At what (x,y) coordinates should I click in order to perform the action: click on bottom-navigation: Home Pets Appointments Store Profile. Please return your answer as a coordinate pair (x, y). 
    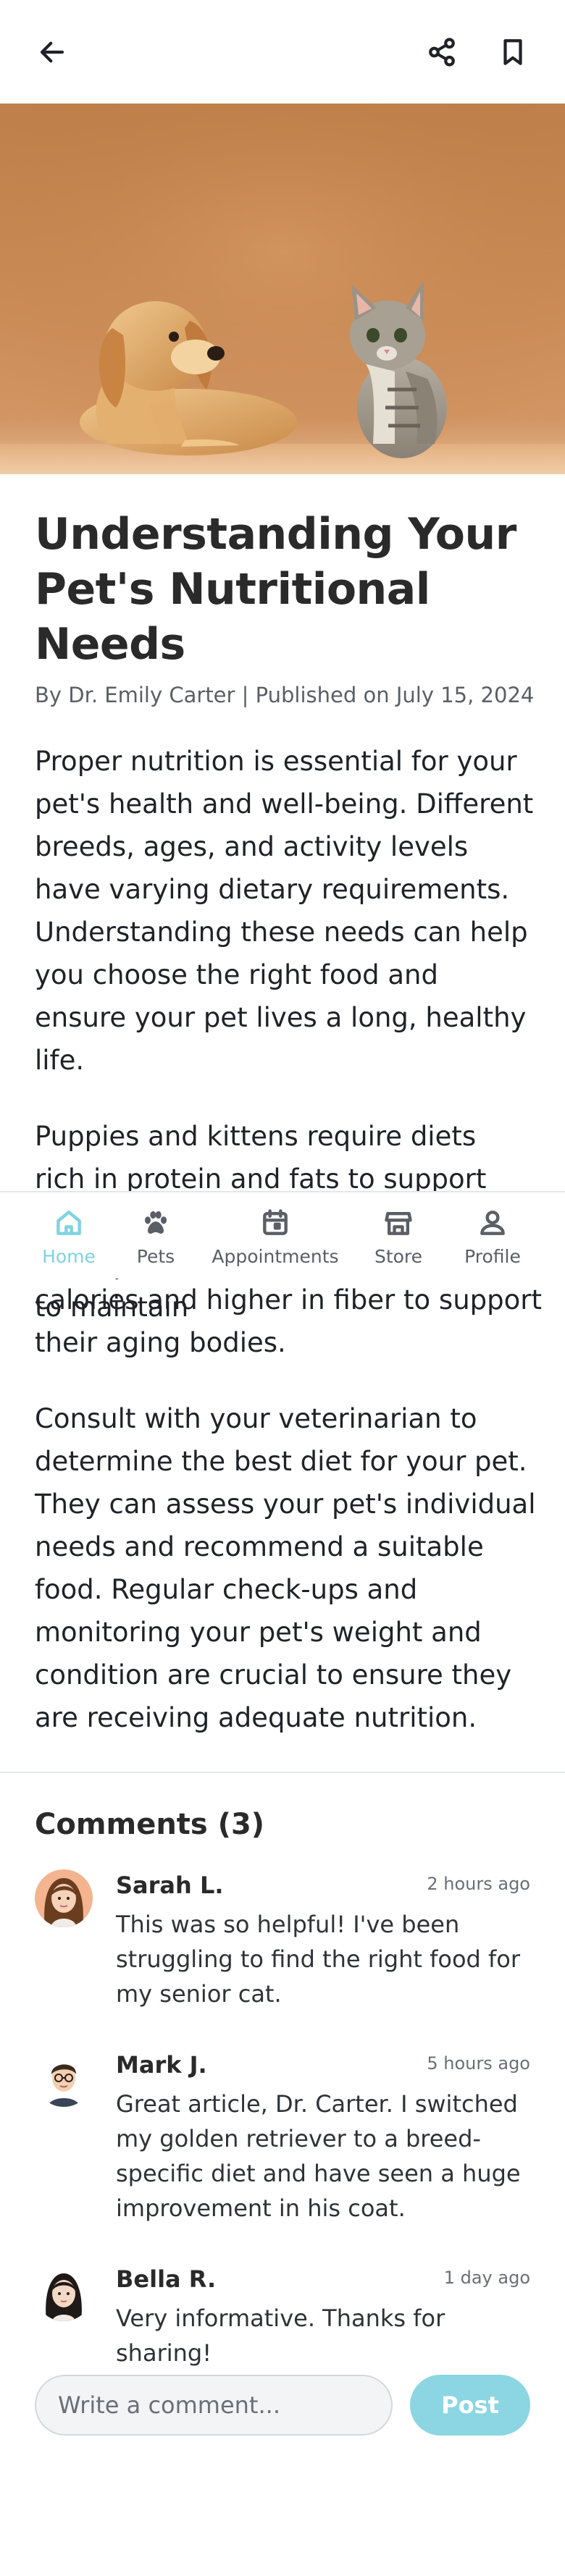
    Looking at the image, I should click on (282, 1235).